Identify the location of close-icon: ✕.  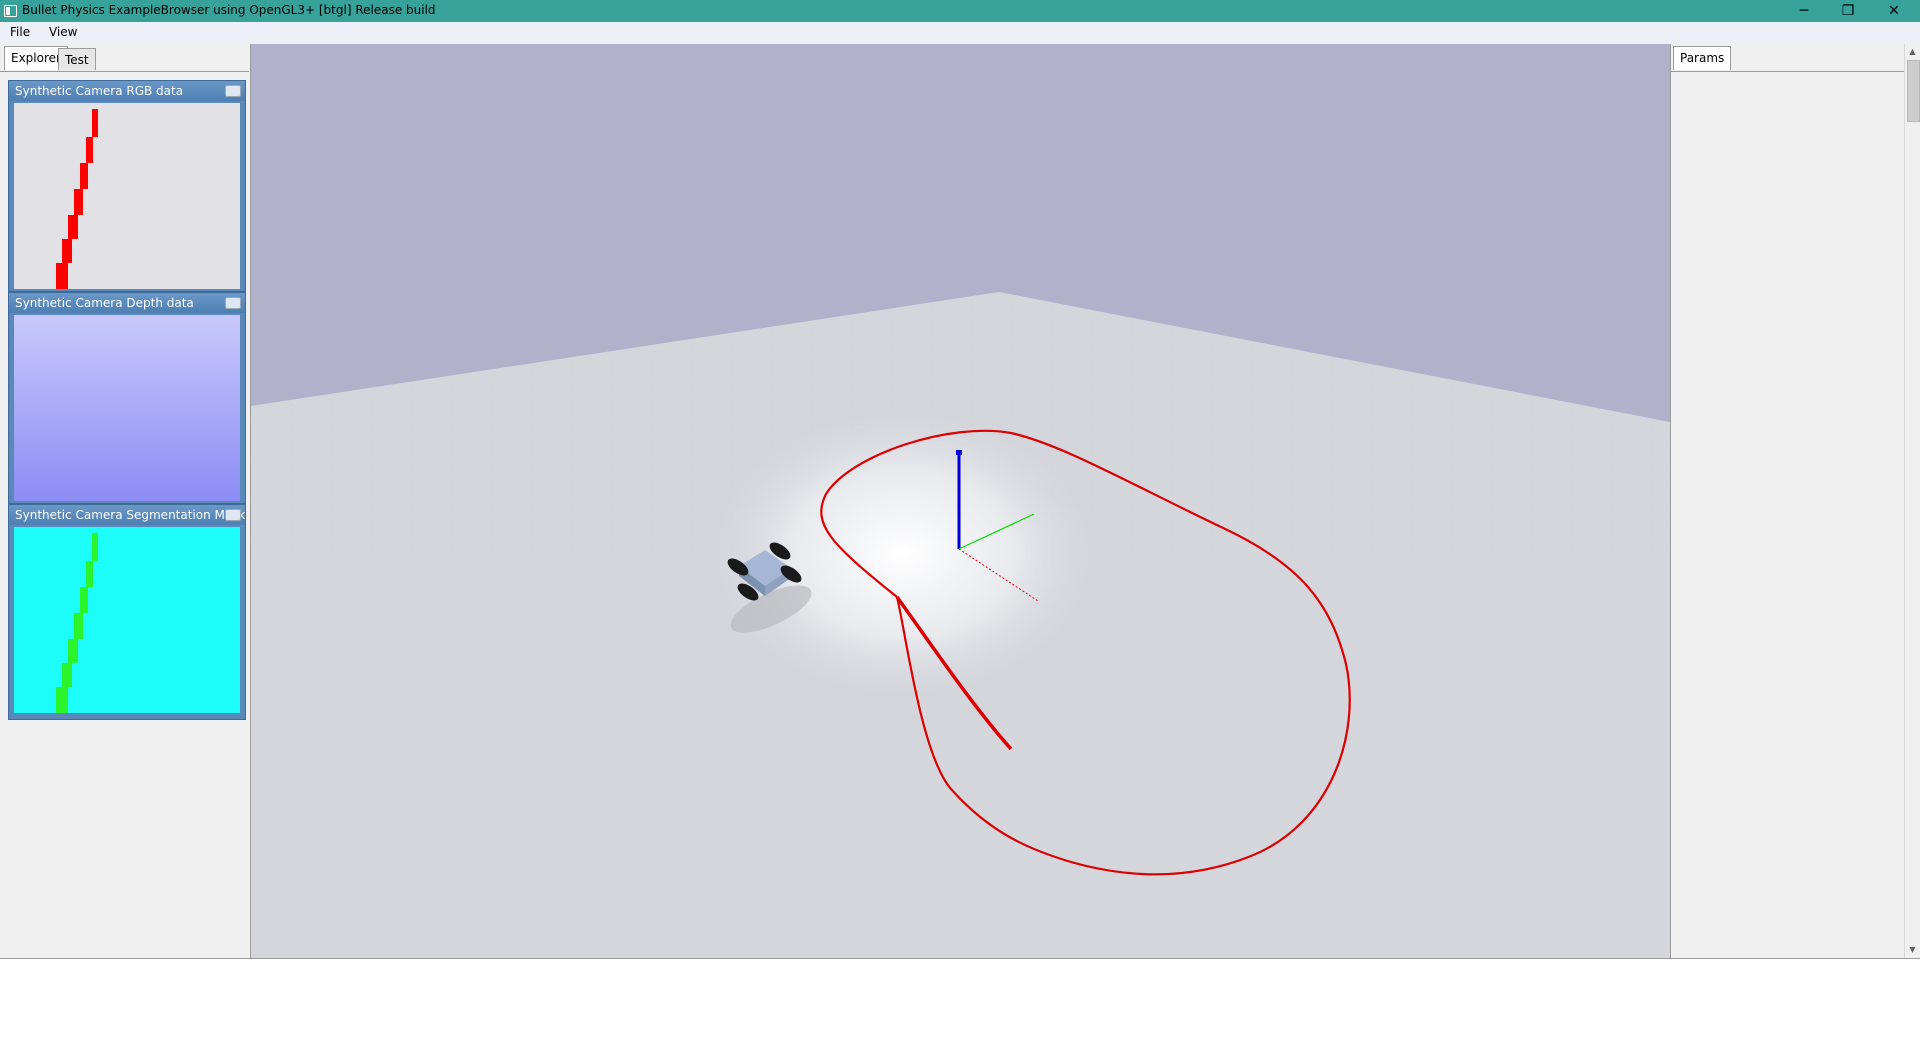
(1894, 11).